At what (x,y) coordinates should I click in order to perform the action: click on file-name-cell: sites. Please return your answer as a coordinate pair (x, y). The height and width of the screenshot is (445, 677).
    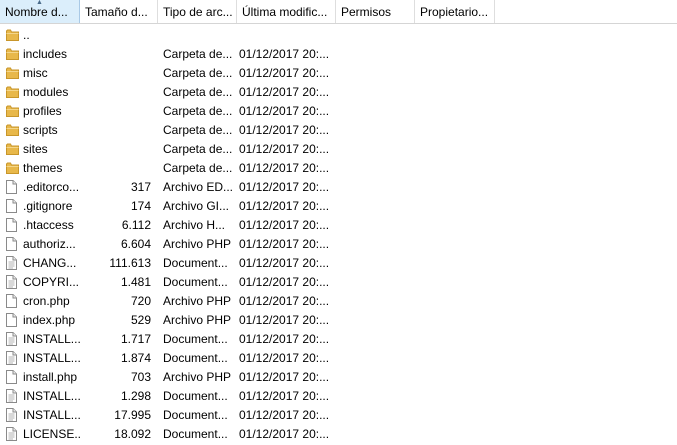
    Looking at the image, I should click on (40, 149).